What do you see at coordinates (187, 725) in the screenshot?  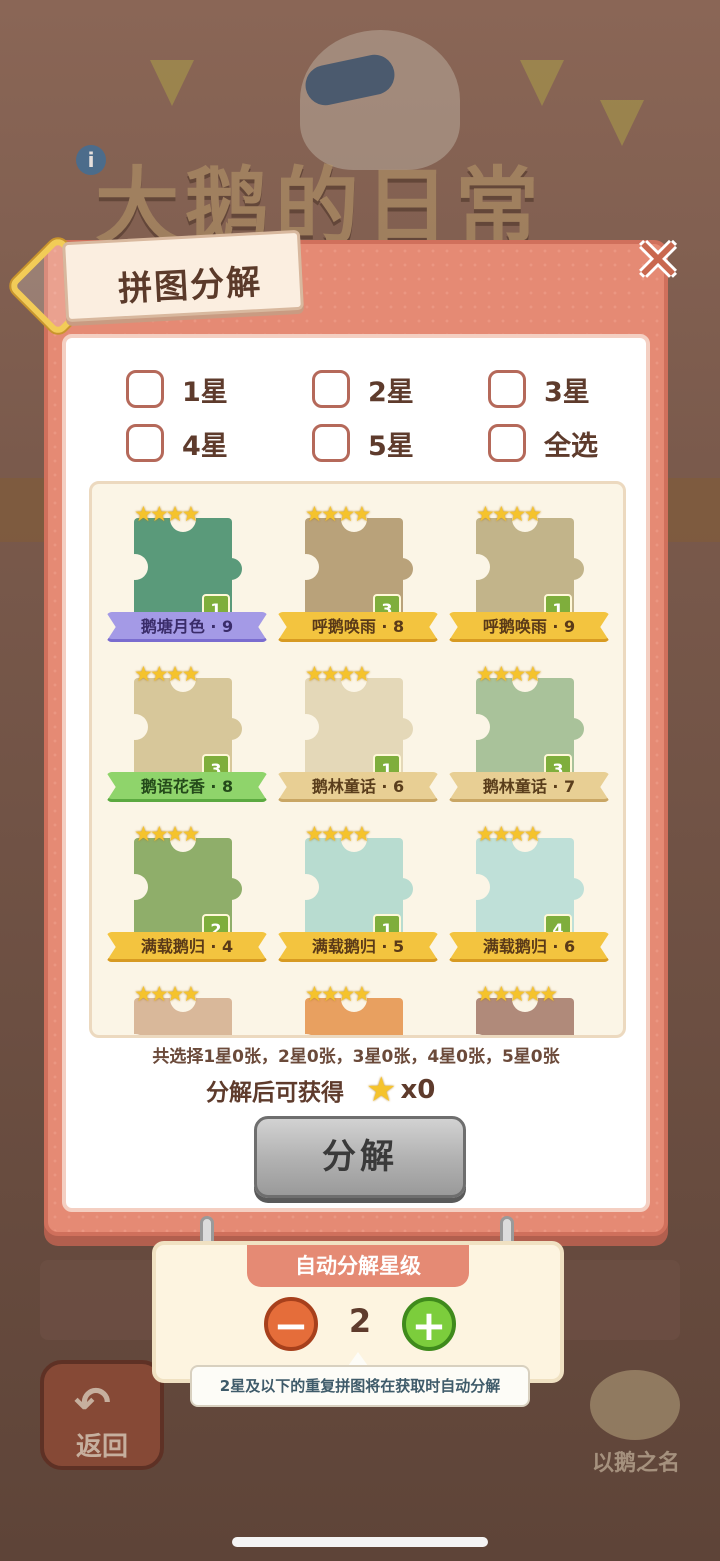 I see `puzzle-card: ★★★★ 3 鹅语花香 · 8` at bounding box center [187, 725].